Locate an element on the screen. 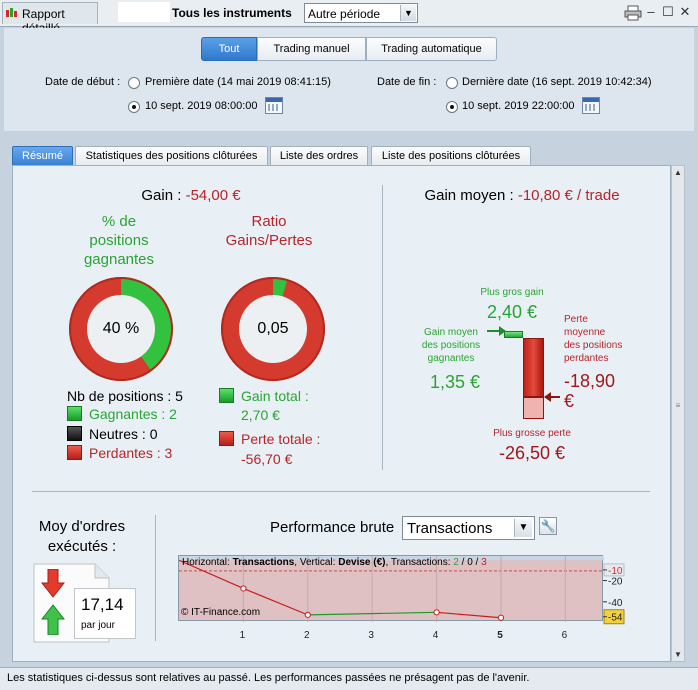 The width and height of the screenshot is (698, 690). avg-loss-value-line: -18,90 is located at coordinates (590, 381).